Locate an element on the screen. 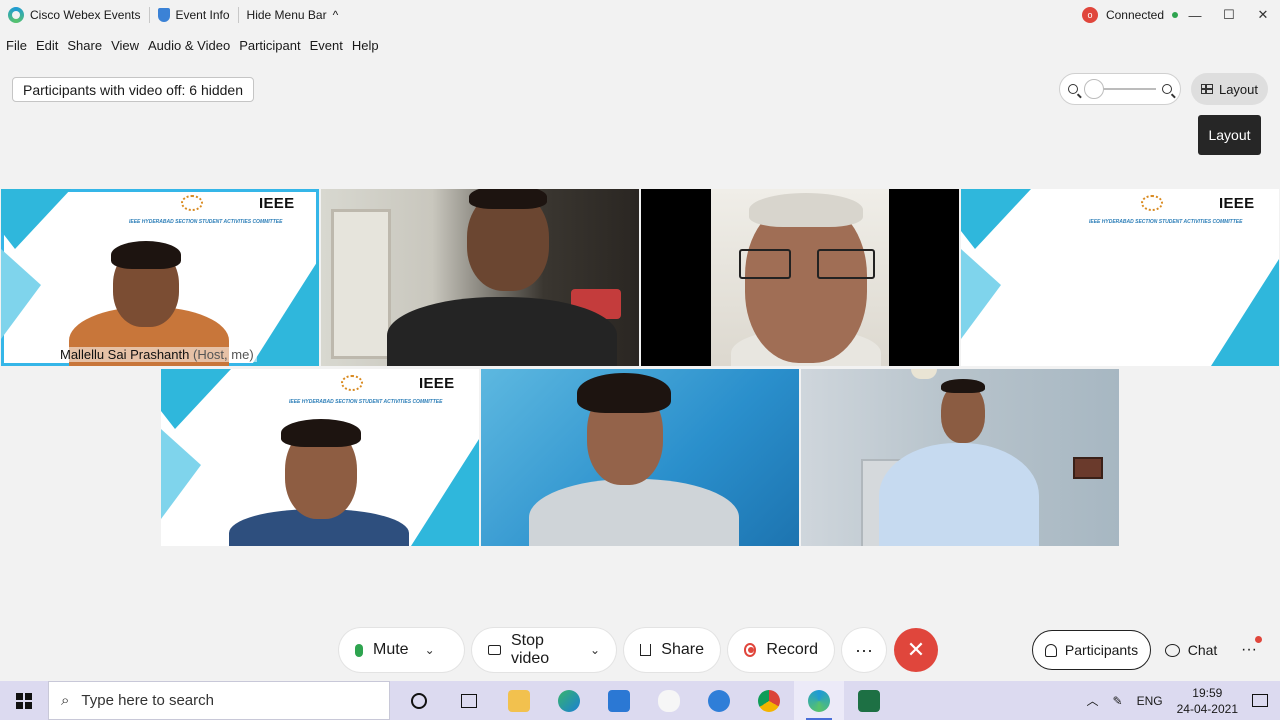  hide-menu-bar-button: Hide Menu Bar ^ is located at coordinates (293, 15).